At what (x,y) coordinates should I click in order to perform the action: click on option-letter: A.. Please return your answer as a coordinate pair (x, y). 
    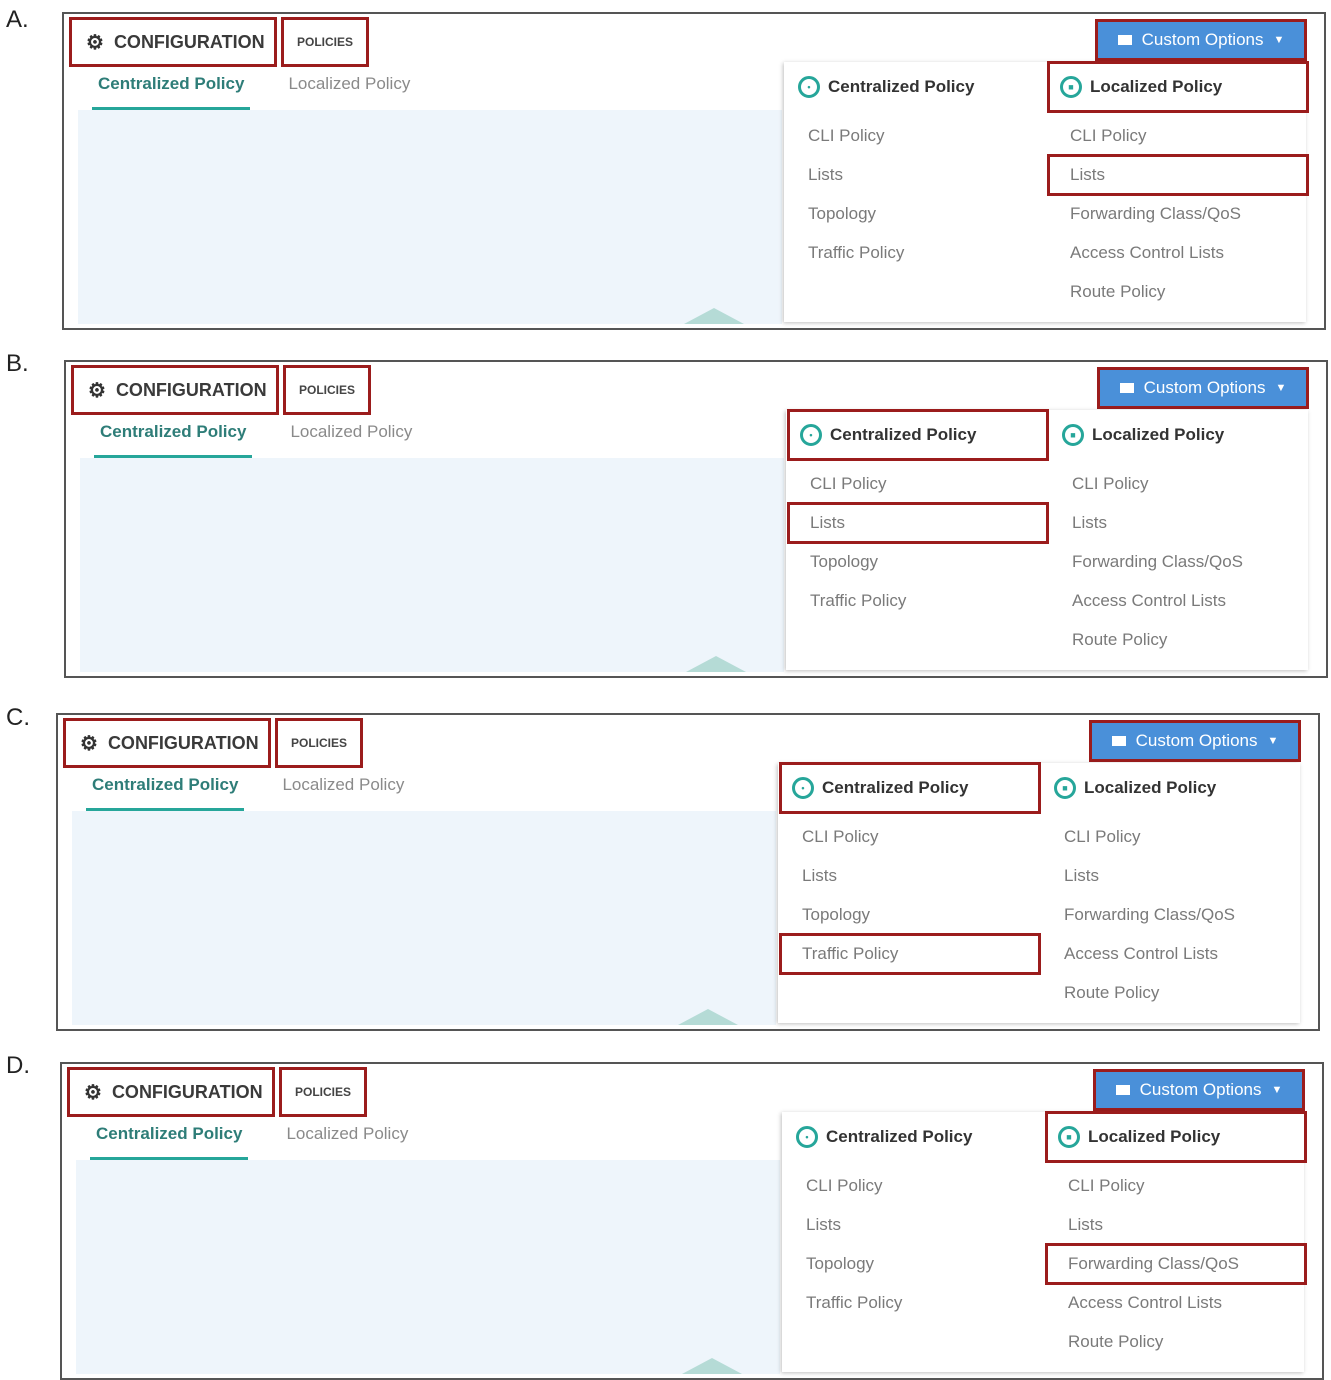
    Looking at the image, I should click on (17, 19).